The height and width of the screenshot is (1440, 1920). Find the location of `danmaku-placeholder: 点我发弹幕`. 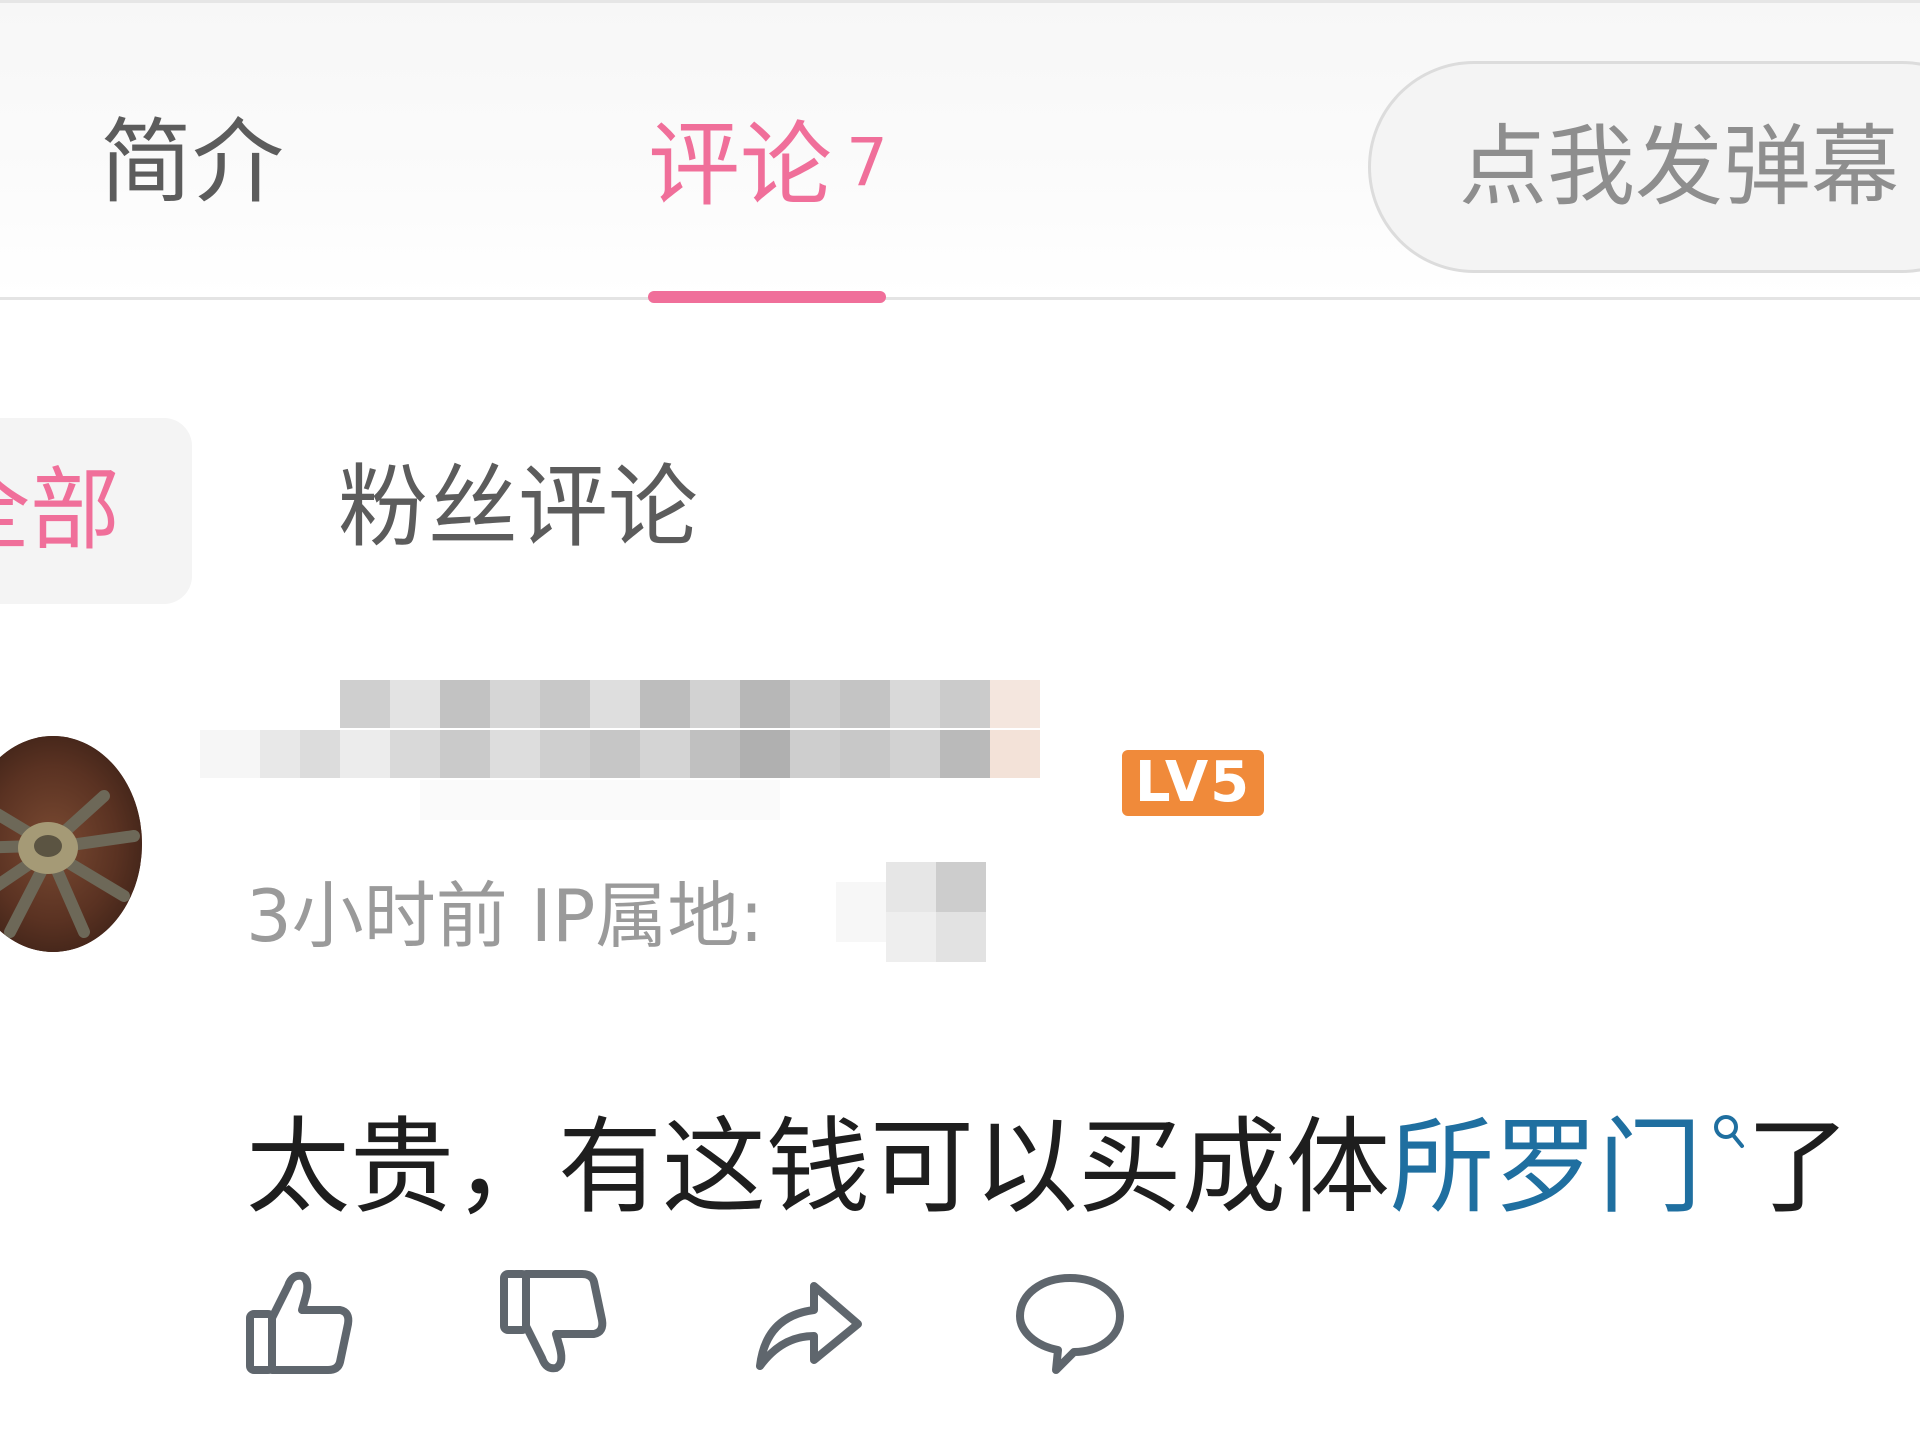

danmaku-placeholder: 点我发弹幕 is located at coordinates (1679, 166).